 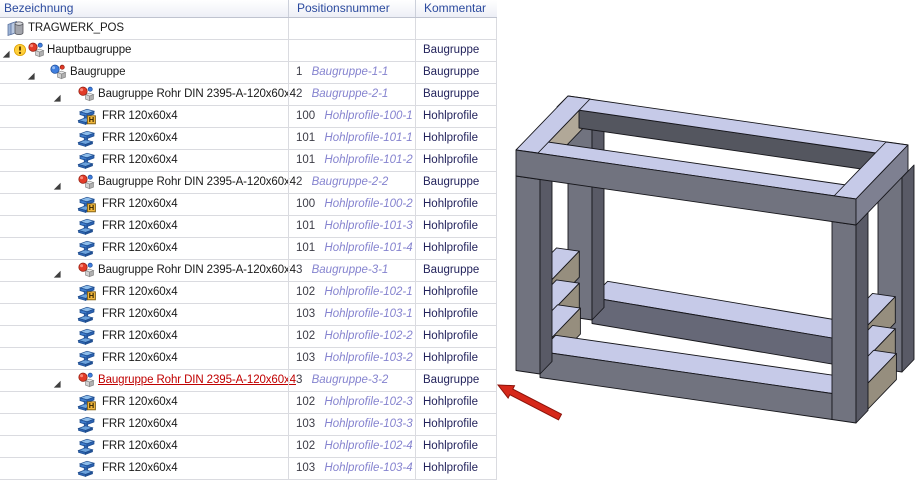 I want to click on column-divider, so click(x=288, y=249).